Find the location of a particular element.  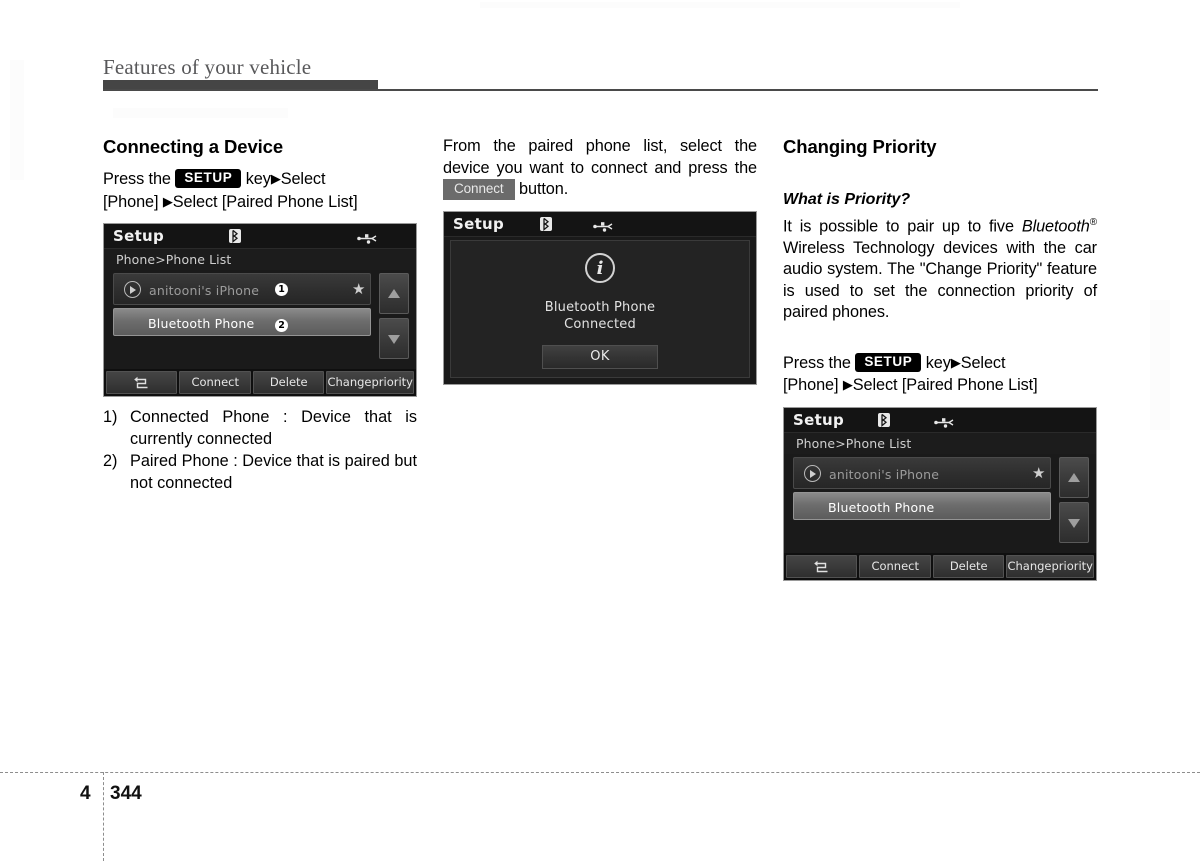

list-item-paired-phone: Bluetooth Phone is located at coordinates (922, 505).